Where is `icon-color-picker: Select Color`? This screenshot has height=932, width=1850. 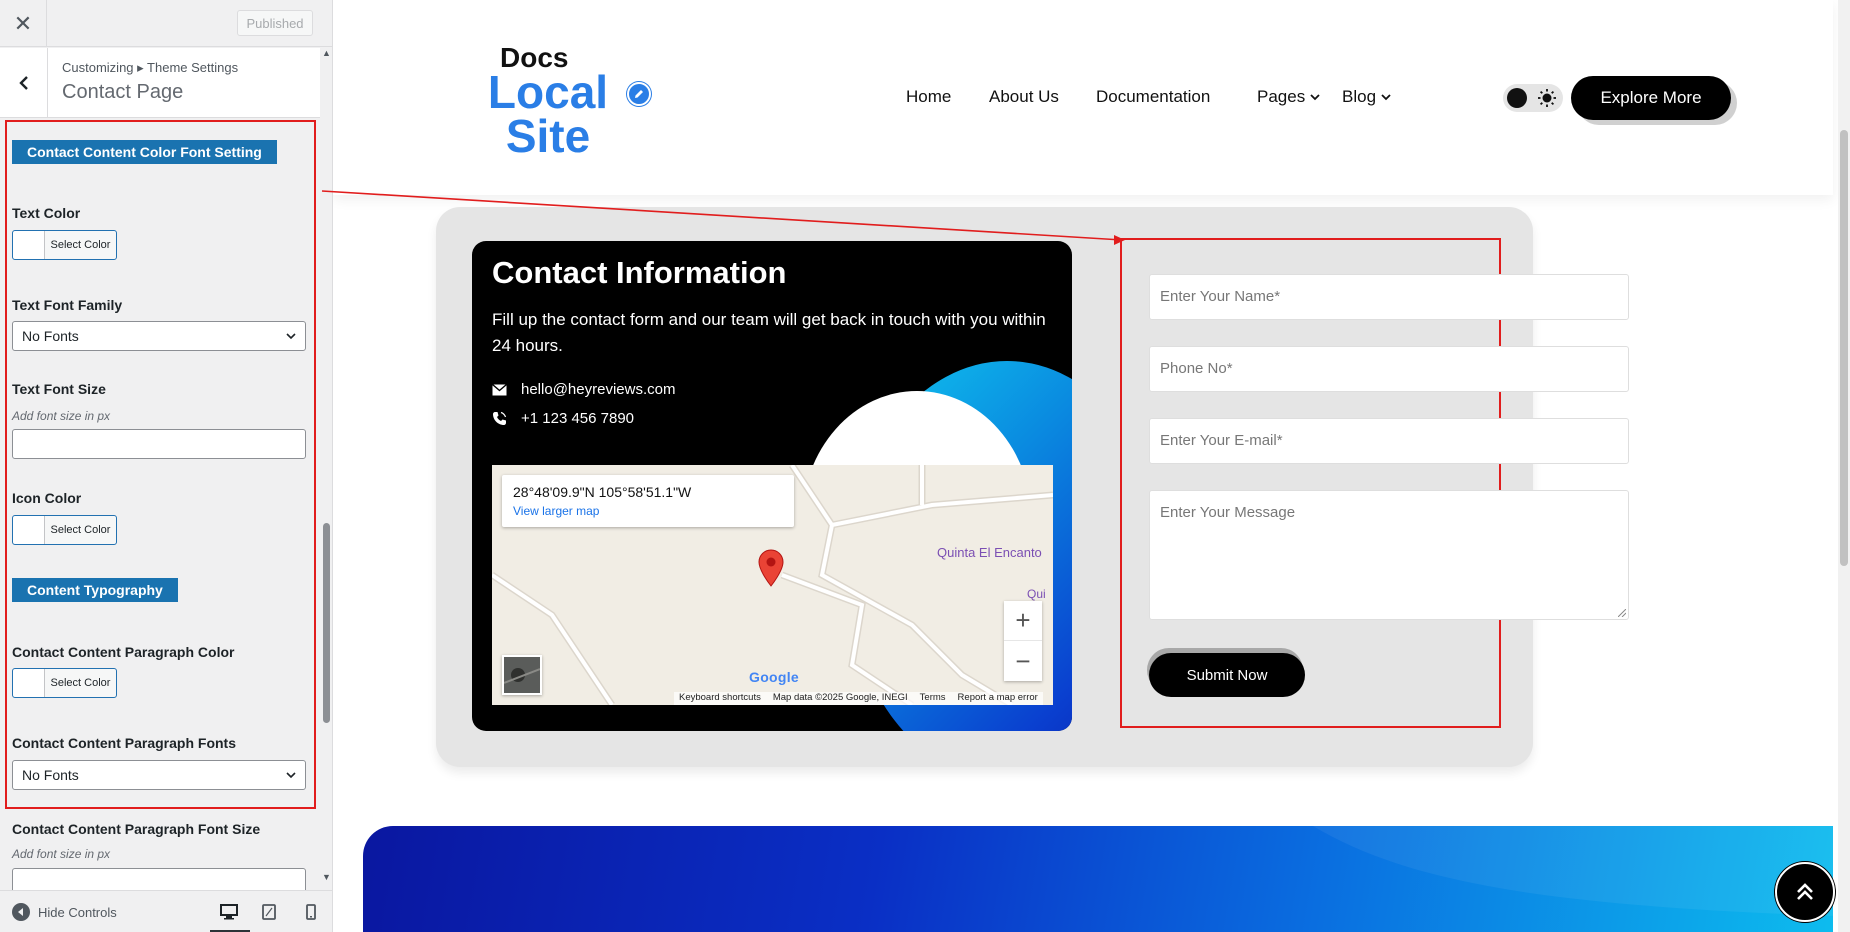
icon-color-picker: Select Color is located at coordinates (64, 530).